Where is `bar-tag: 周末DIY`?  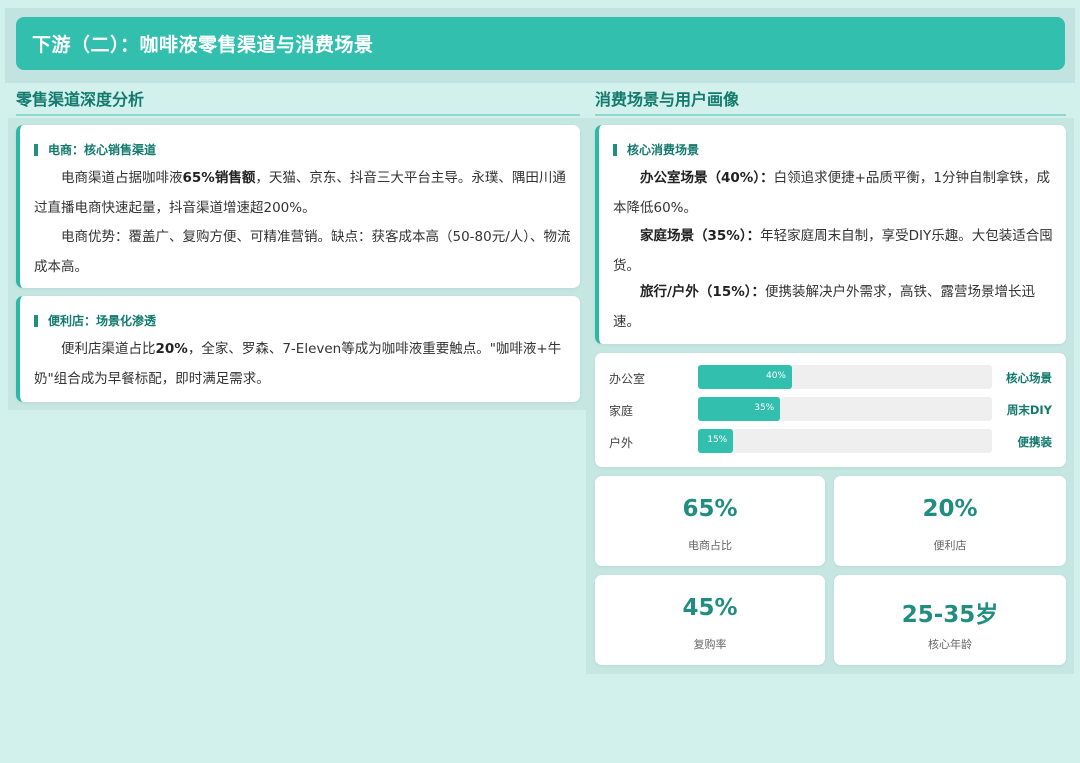
bar-tag: 周末DIY is located at coordinates (1029, 410).